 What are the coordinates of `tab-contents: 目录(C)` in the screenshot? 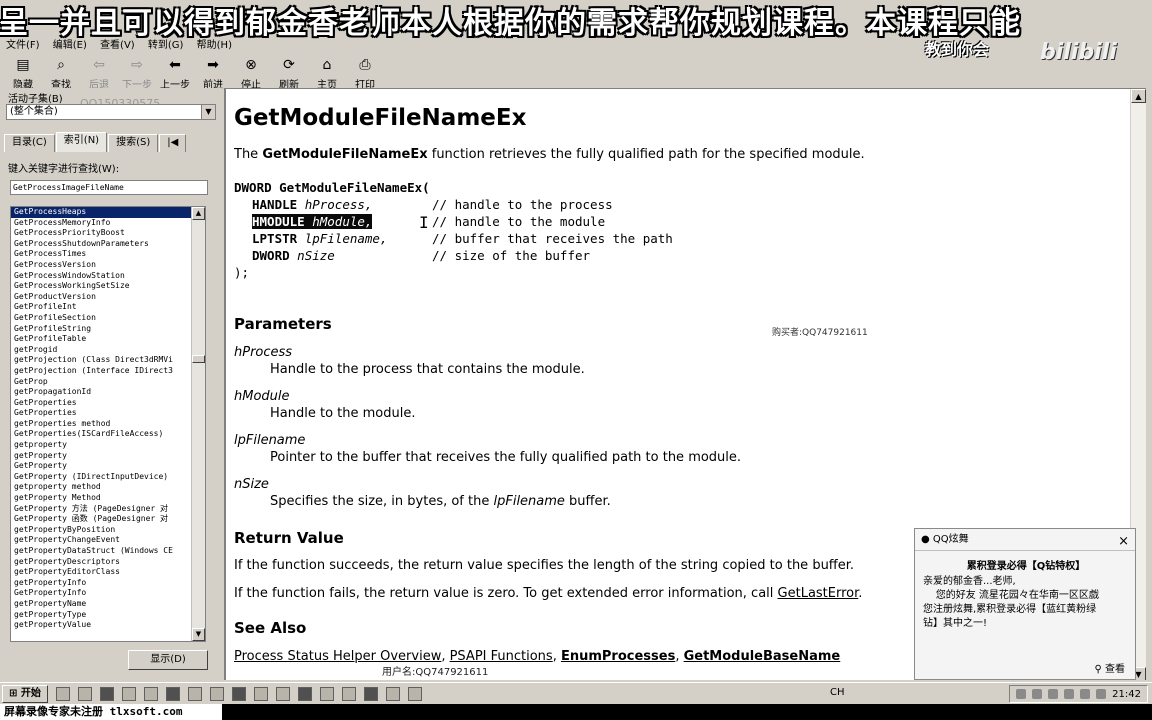 It's located at (29, 143).